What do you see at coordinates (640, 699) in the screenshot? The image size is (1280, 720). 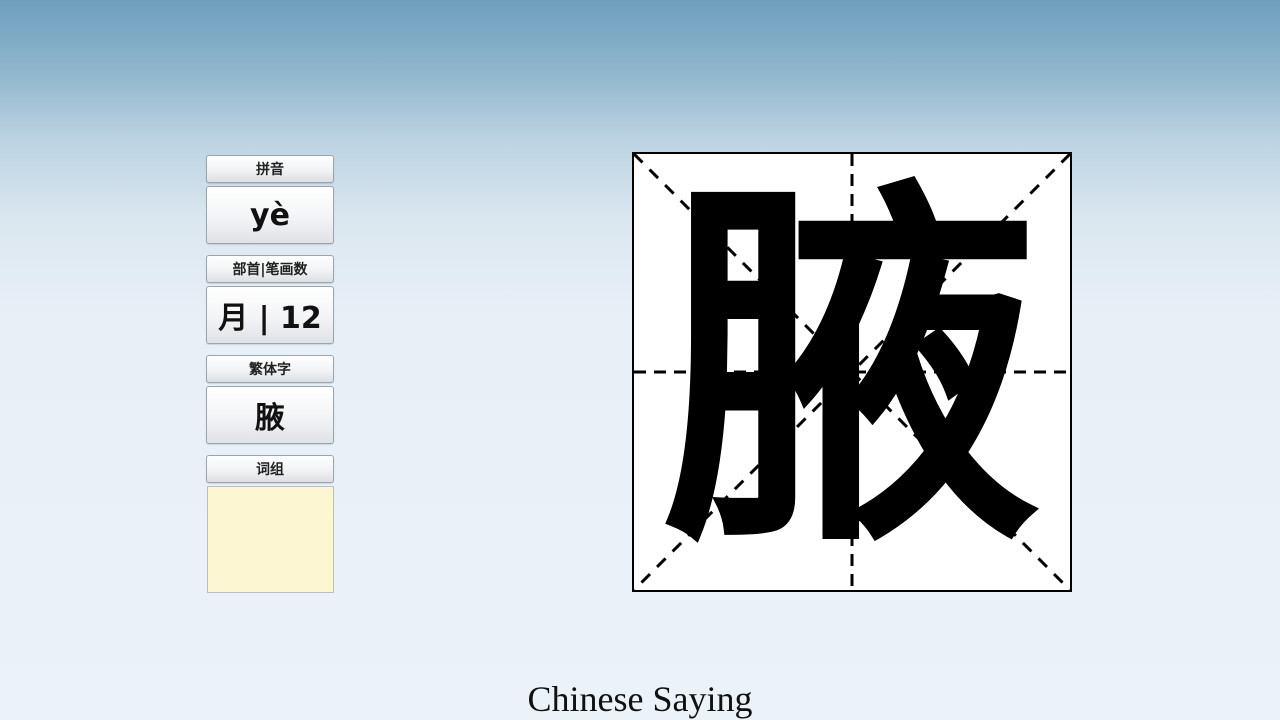 I see `caption-text: Chinese Saying` at bounding box center [640, 699].